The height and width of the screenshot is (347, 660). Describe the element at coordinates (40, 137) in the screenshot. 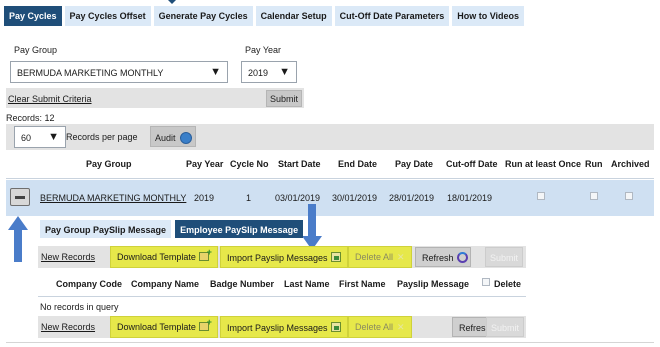

I see `records-per-page-select: 60 ▼` at that location.